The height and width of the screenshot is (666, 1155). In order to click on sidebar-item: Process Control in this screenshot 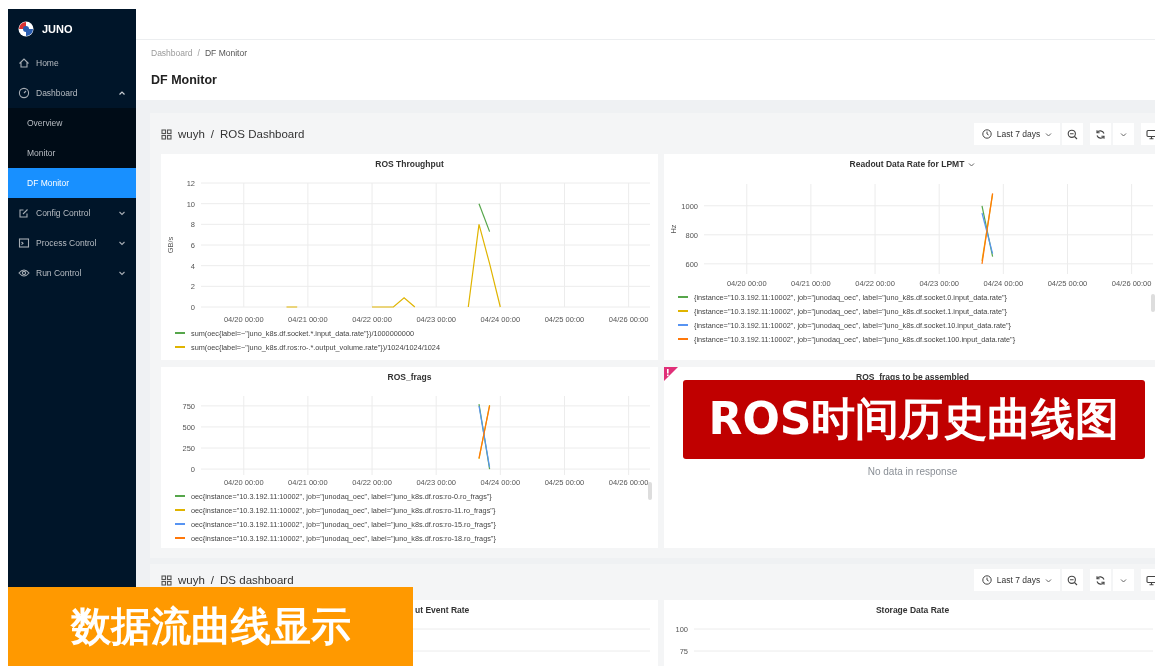, I will do `click(72, 243)`.